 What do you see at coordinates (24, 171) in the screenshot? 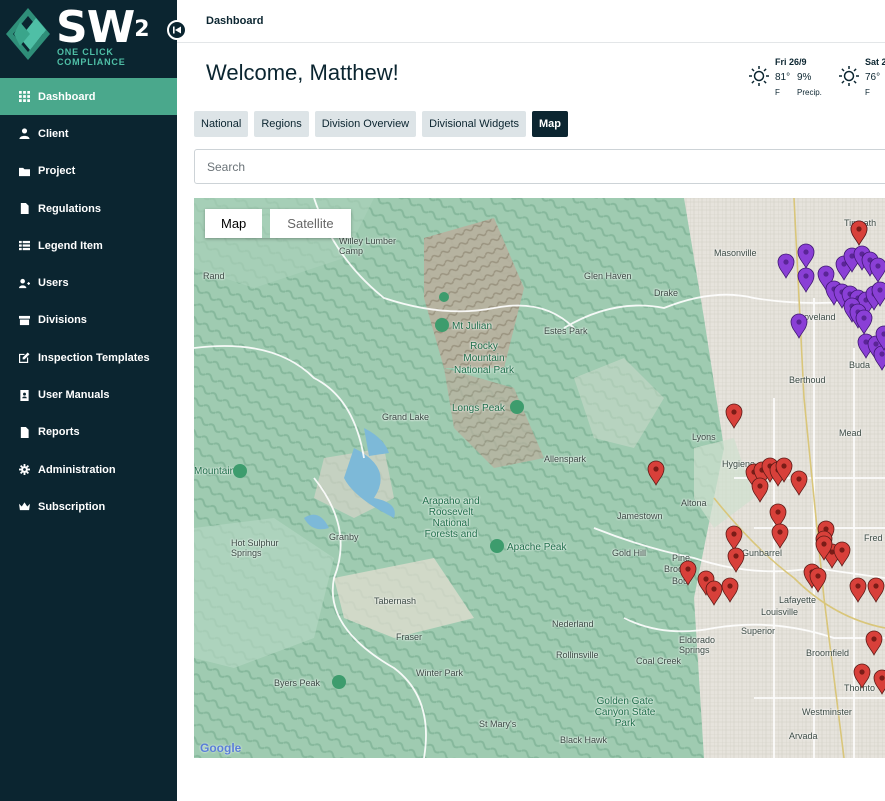
I see `folder-icon` at bounding box center [24, 171].